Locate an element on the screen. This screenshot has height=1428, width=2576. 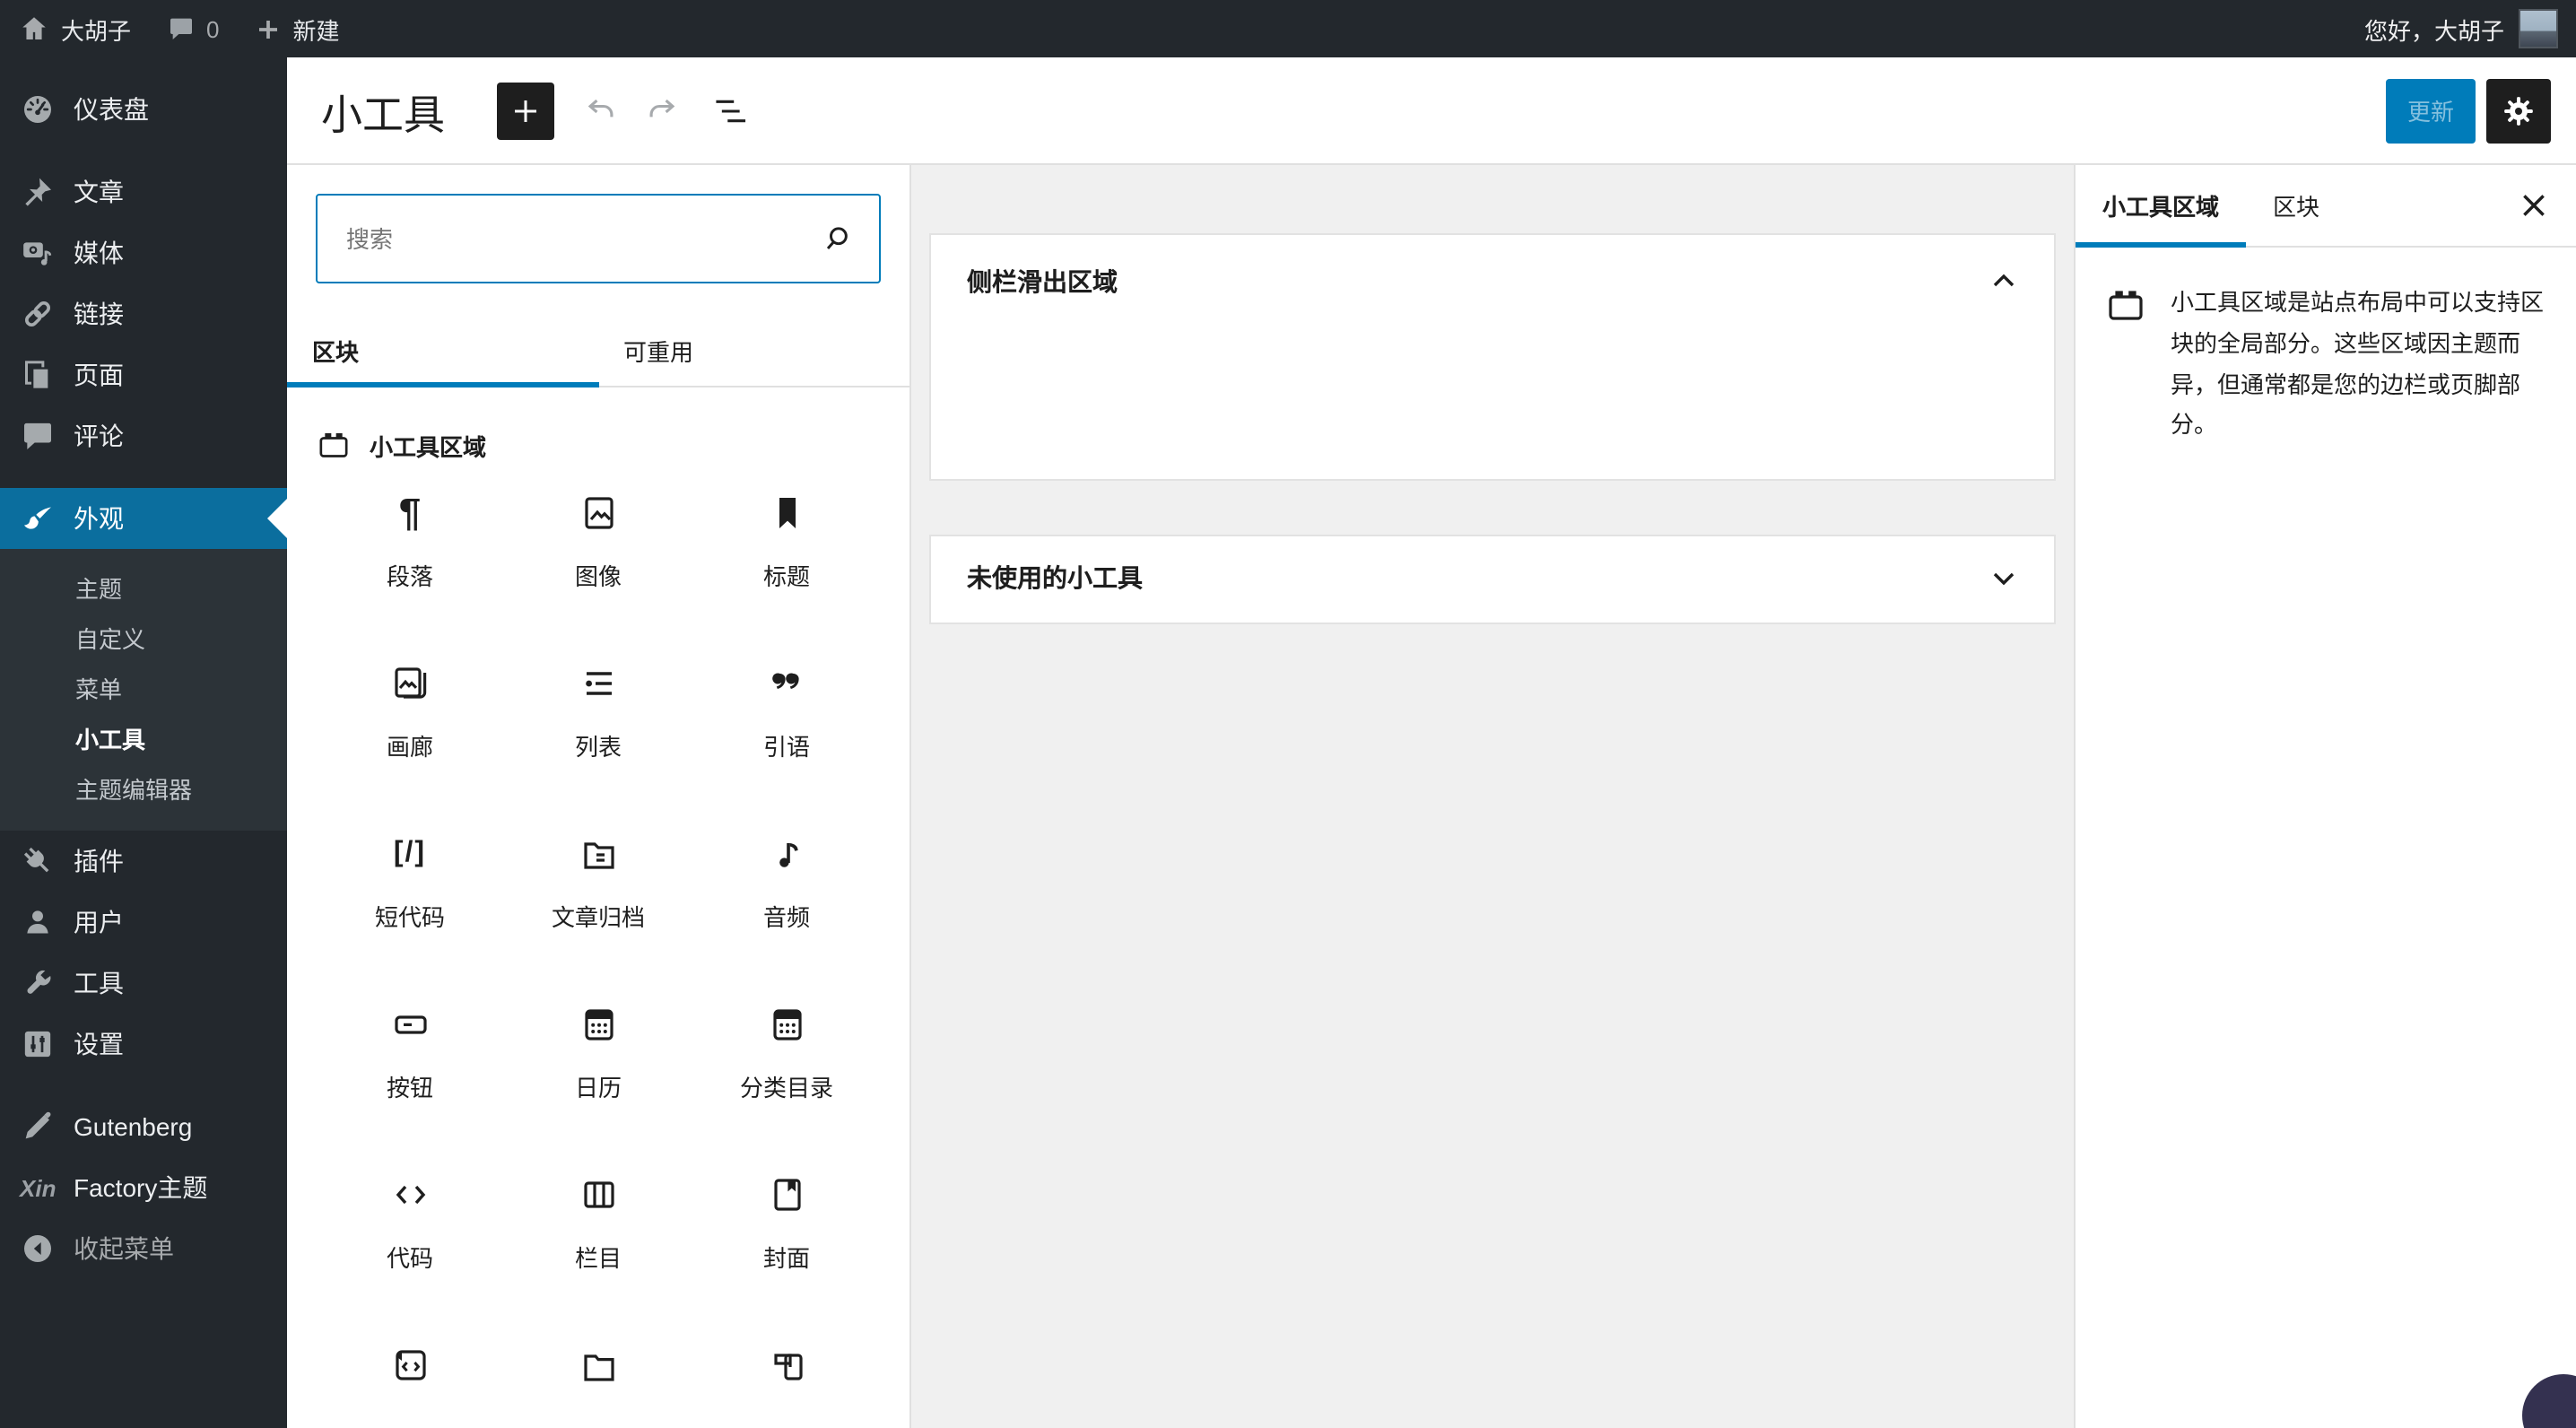
submenu-item-theme-editor: 主题编辑器 is located at coordinates (143, 788).